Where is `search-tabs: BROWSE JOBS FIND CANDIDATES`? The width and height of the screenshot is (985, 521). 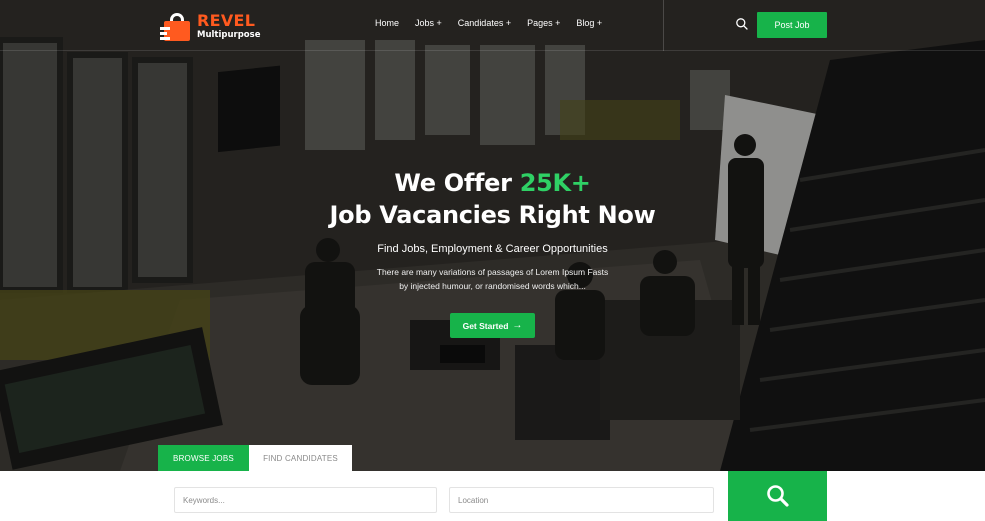
search-tabs: BROWSE JOBS FIND CANDIDATES is located at coordinates (255, 458).